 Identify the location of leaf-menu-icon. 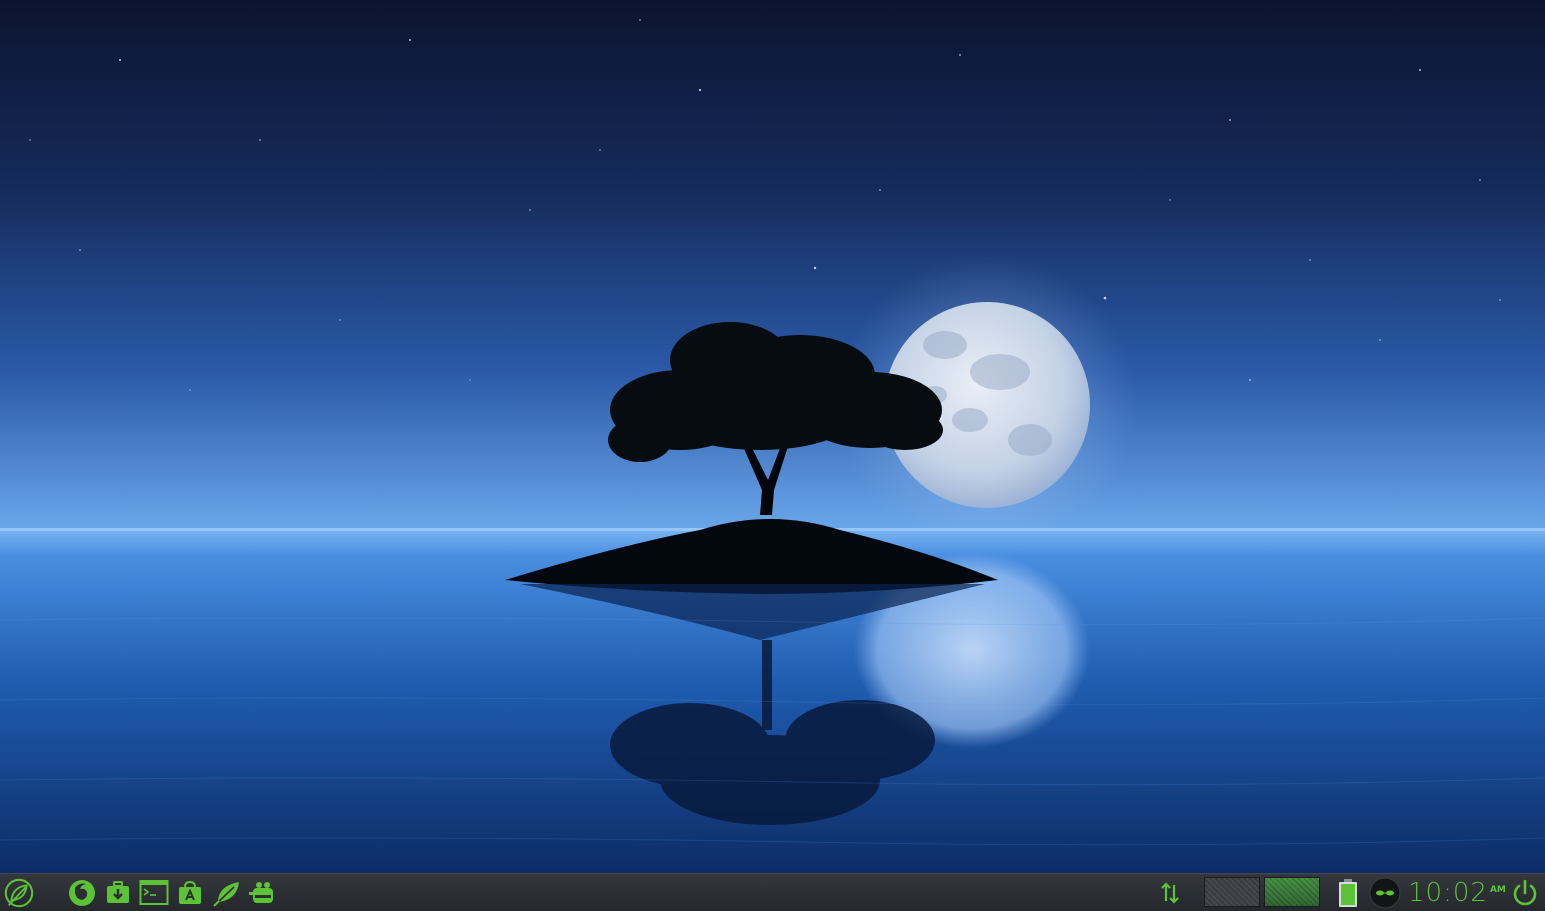
(19, 893).